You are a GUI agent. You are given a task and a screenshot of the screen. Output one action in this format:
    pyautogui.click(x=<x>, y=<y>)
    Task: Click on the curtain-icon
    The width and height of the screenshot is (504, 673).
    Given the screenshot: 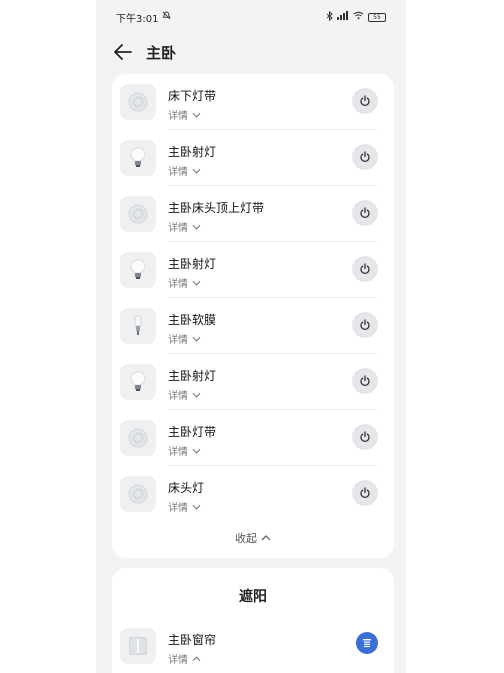 What is the action you would take?
    pyautogui.click(x=138, y=646)
    